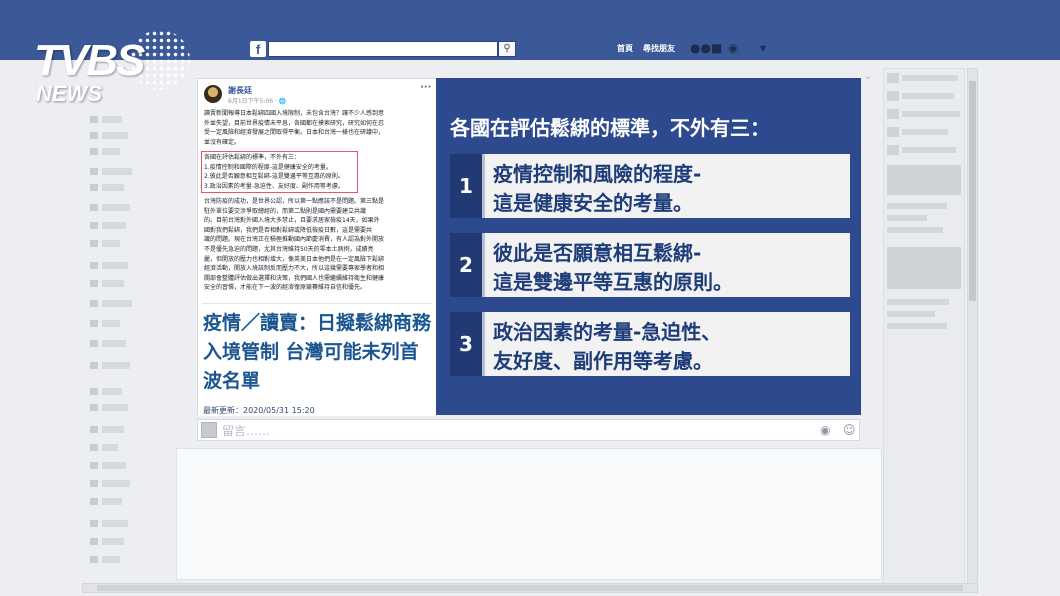 This screenshot has height=596, width=1060. What do you see at coordinates (289, 249) in the screenshot?
I see `post-line: 不是優先急迫的問題，尤其台灣維持50天的零本土病例，成績亮` at bounding box center [289, 249].